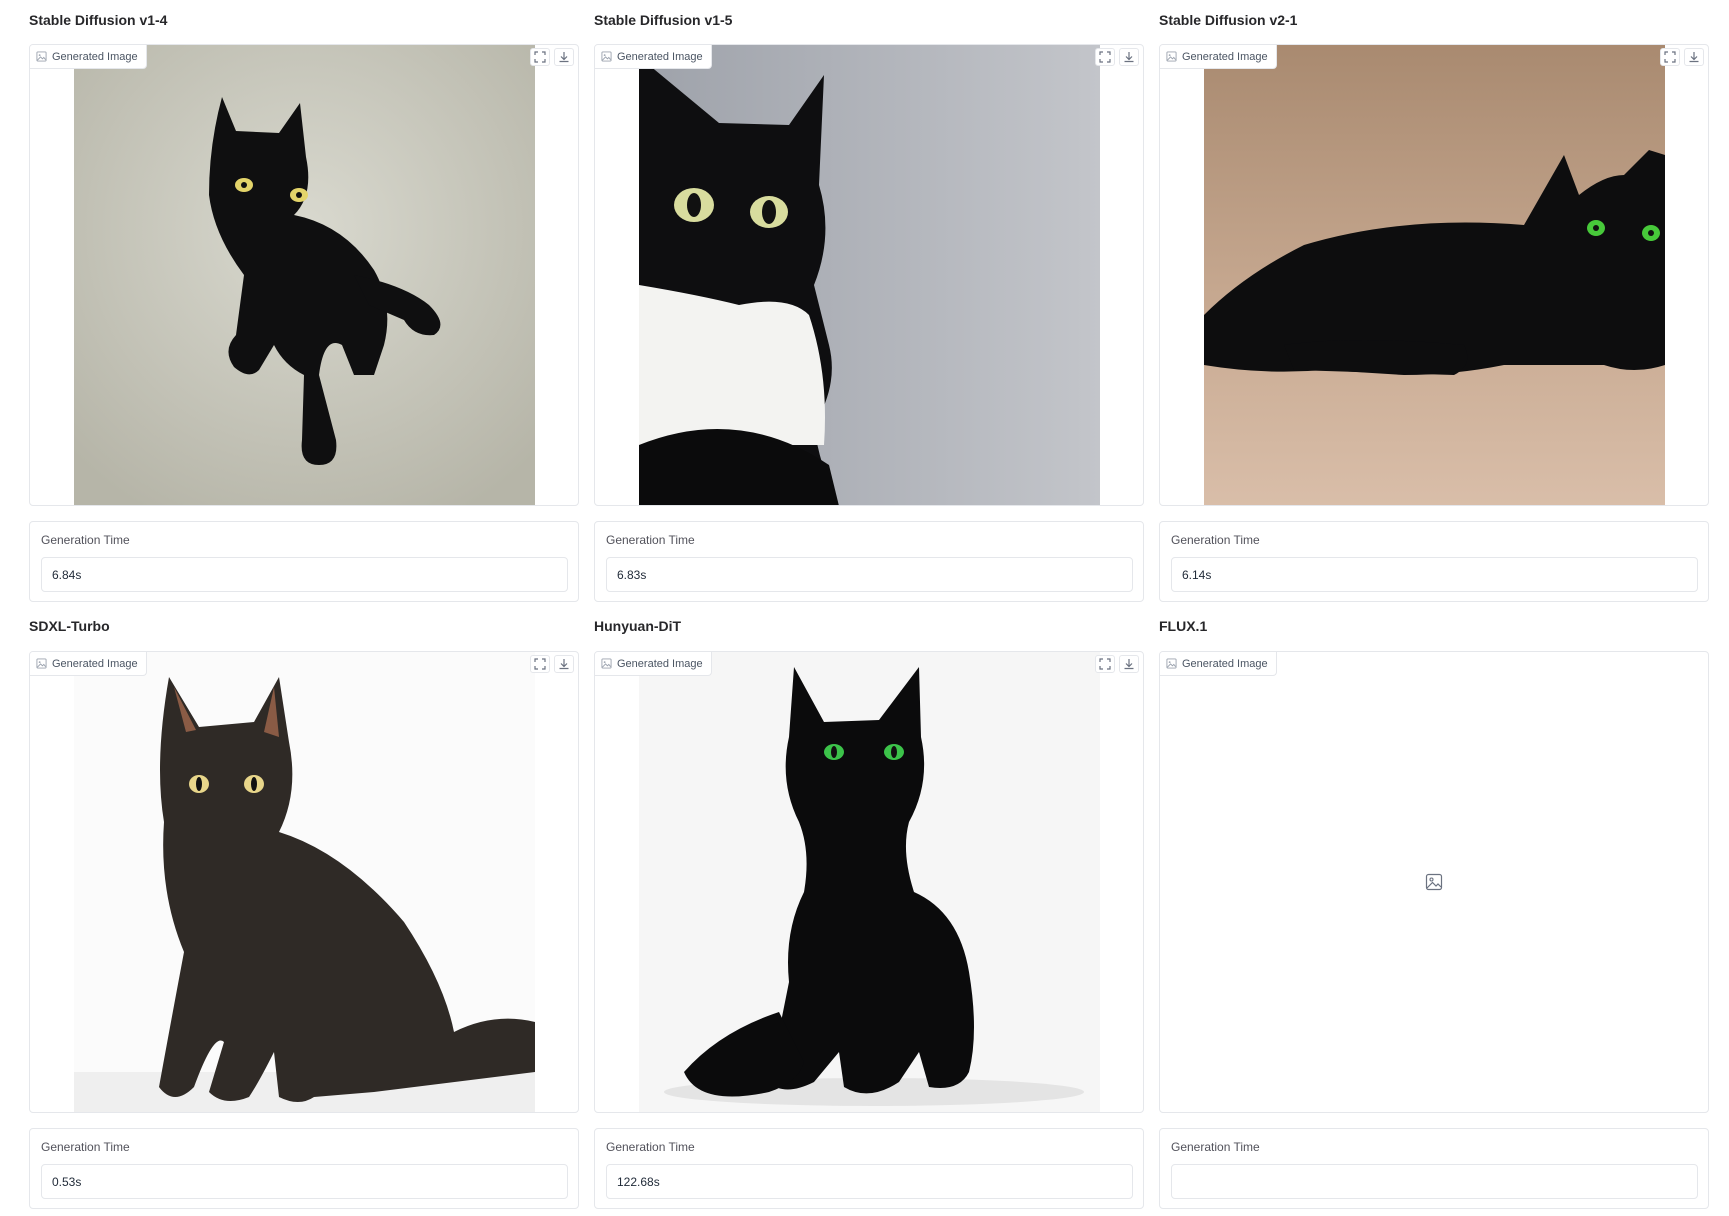  What do you see at coordinates (69, 626) in the screenshot?
I see `model-title: SDXL-Turbo` at bounding box center [69, 626].